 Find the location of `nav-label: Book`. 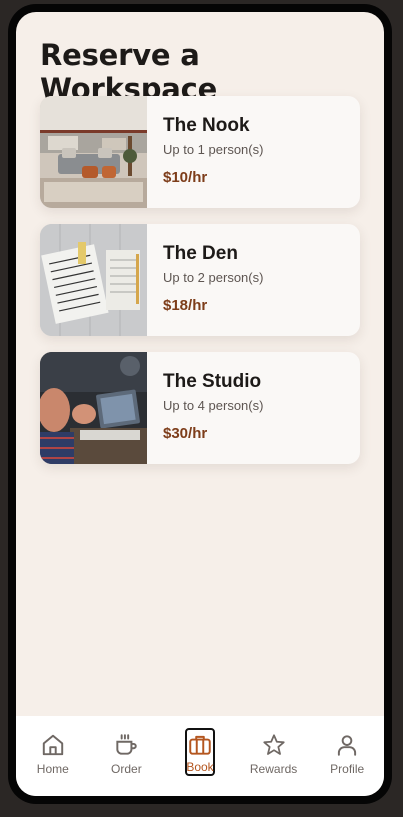

nav-label: Book is located at coordinates (200, 767).